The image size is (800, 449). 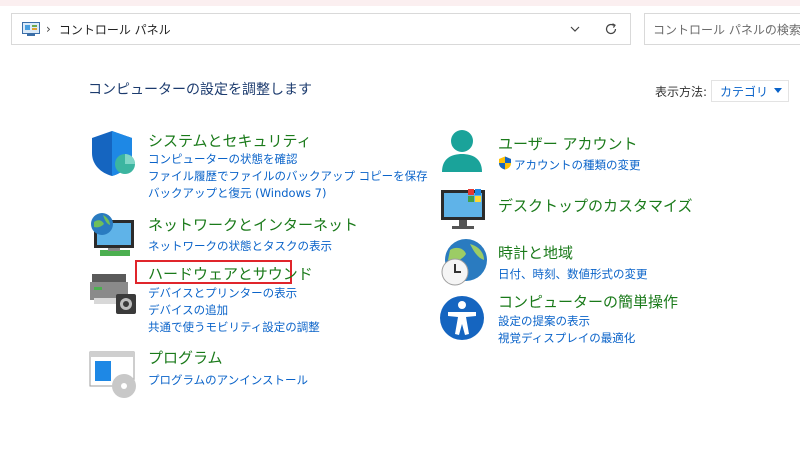 What do you see at coordinates (577, 165) in the screenshot?
I see `link-change-account-type: アカウントの種類の変更` at bounding box center [577, 165].